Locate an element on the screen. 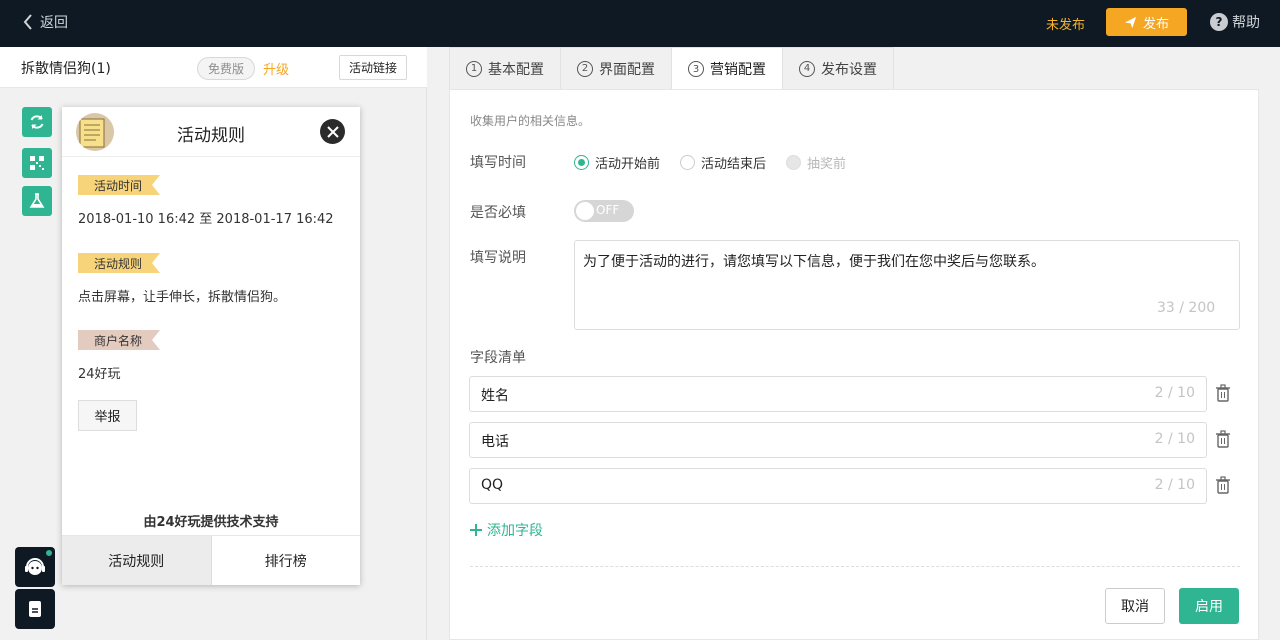 The width and height of the screenshot is (1280, 640). card-tabs: 活动规则 排行榜 is located at coordinates (211, 560).